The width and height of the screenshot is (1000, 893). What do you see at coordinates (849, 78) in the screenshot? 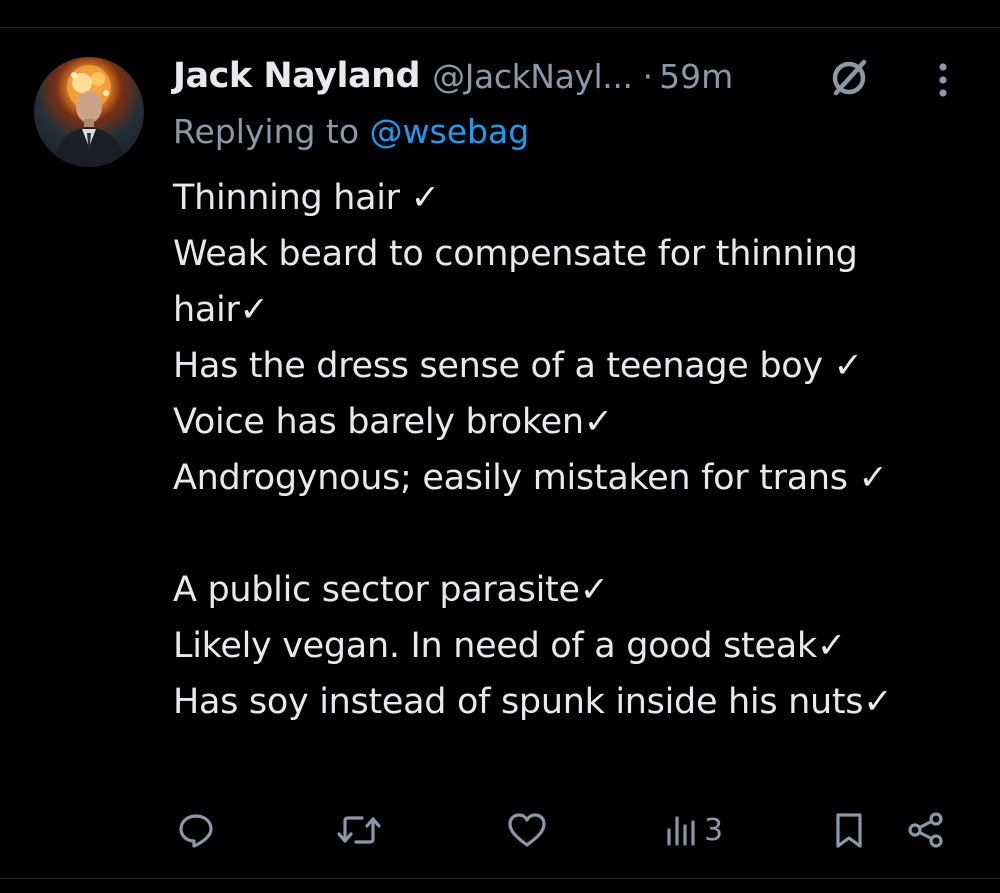
I see `grok-slash-icon` at bounding box center [849, 78].